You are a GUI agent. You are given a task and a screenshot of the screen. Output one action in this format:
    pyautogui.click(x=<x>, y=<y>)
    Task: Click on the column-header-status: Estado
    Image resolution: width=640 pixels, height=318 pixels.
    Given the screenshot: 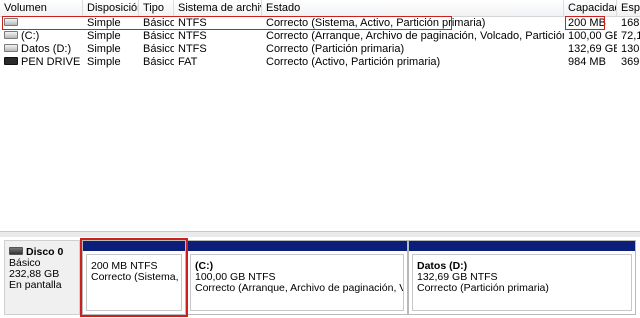 What is the action you would take?
    pyautogui.click(x=413, y=8)
    